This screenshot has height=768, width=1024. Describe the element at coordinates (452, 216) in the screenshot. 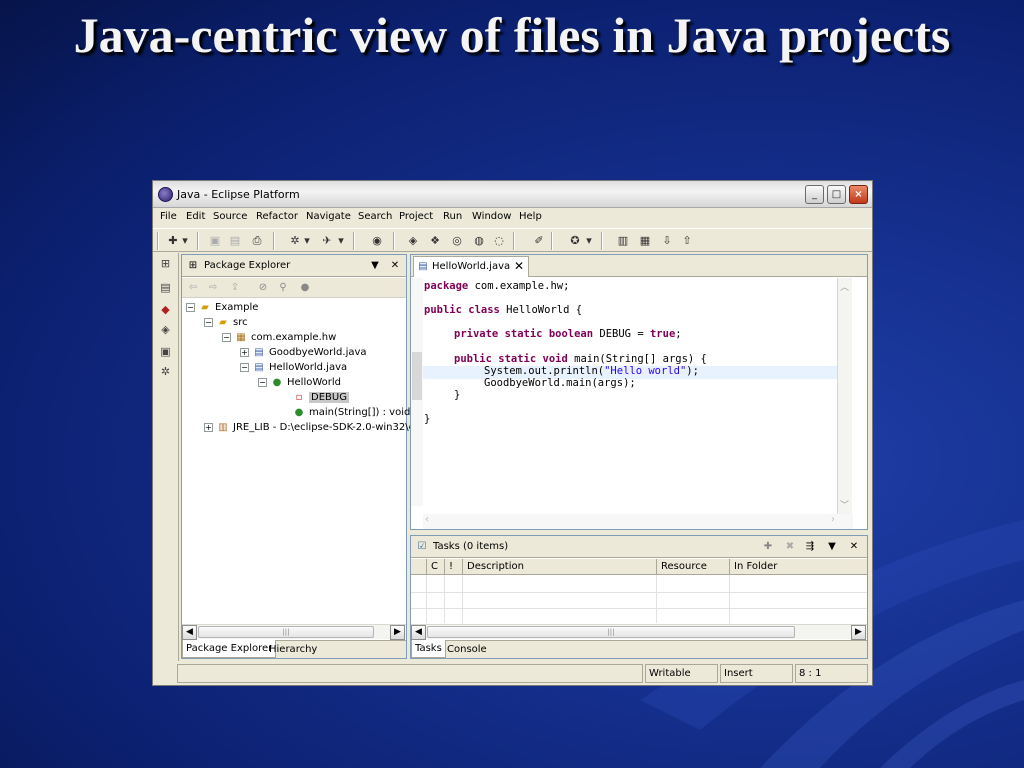

I see `menu-run: Run` at that location.